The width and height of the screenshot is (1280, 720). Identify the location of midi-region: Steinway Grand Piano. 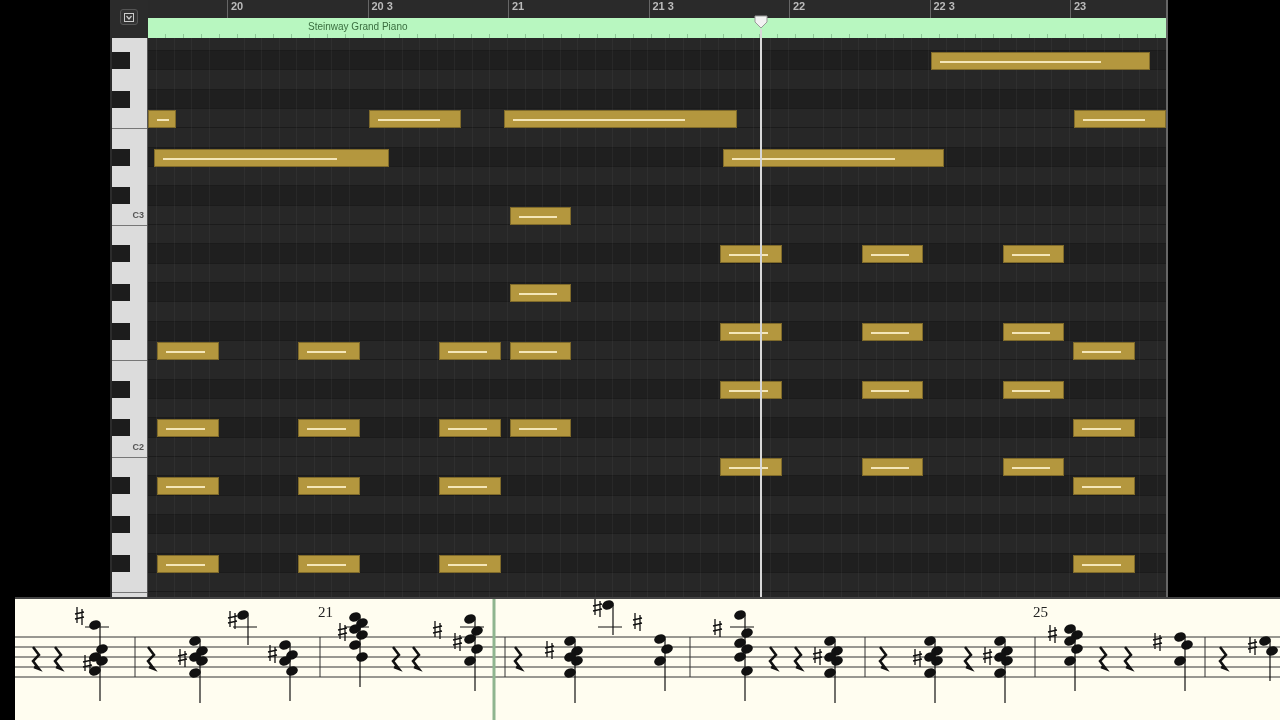
(657, 28).